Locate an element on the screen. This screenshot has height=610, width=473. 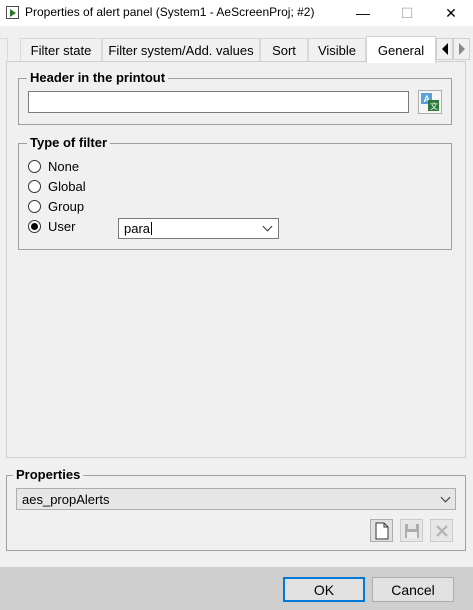
select-value: aes_propAlerts is located at coordinates (66, 499).